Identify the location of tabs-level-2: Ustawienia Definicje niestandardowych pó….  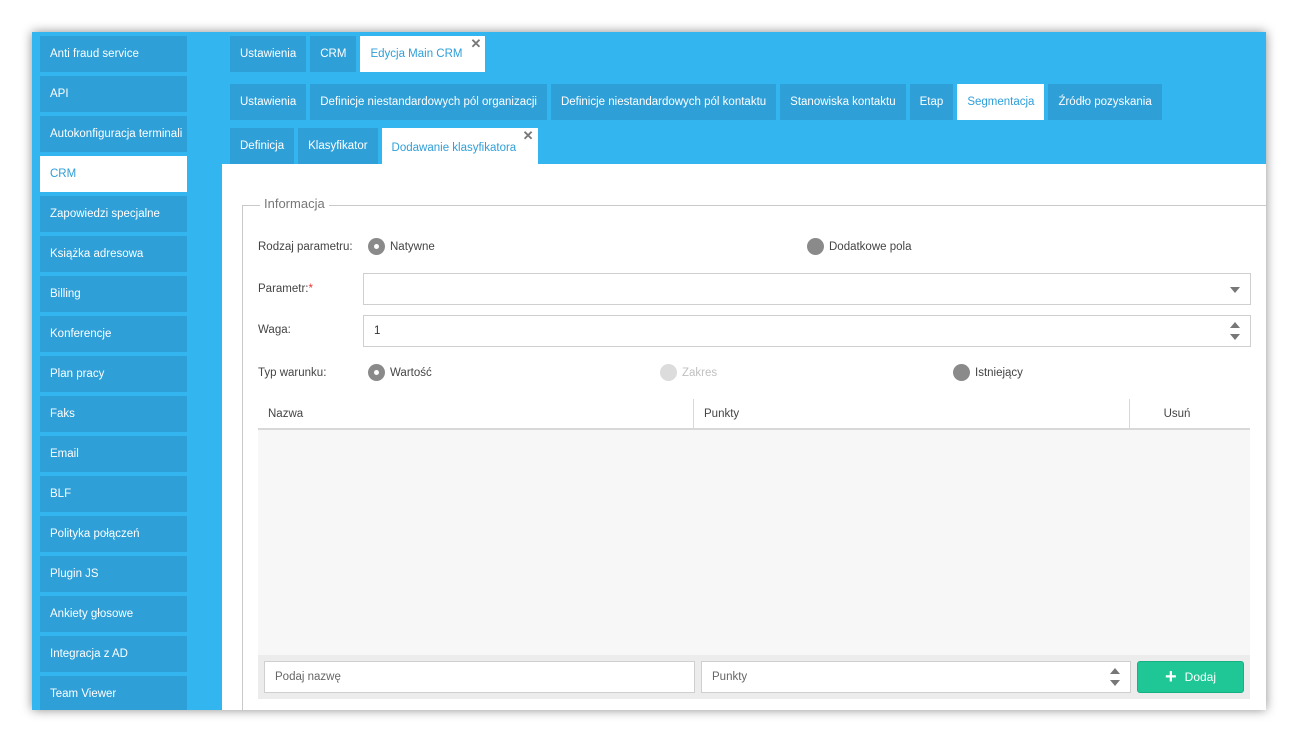
(698, 102).